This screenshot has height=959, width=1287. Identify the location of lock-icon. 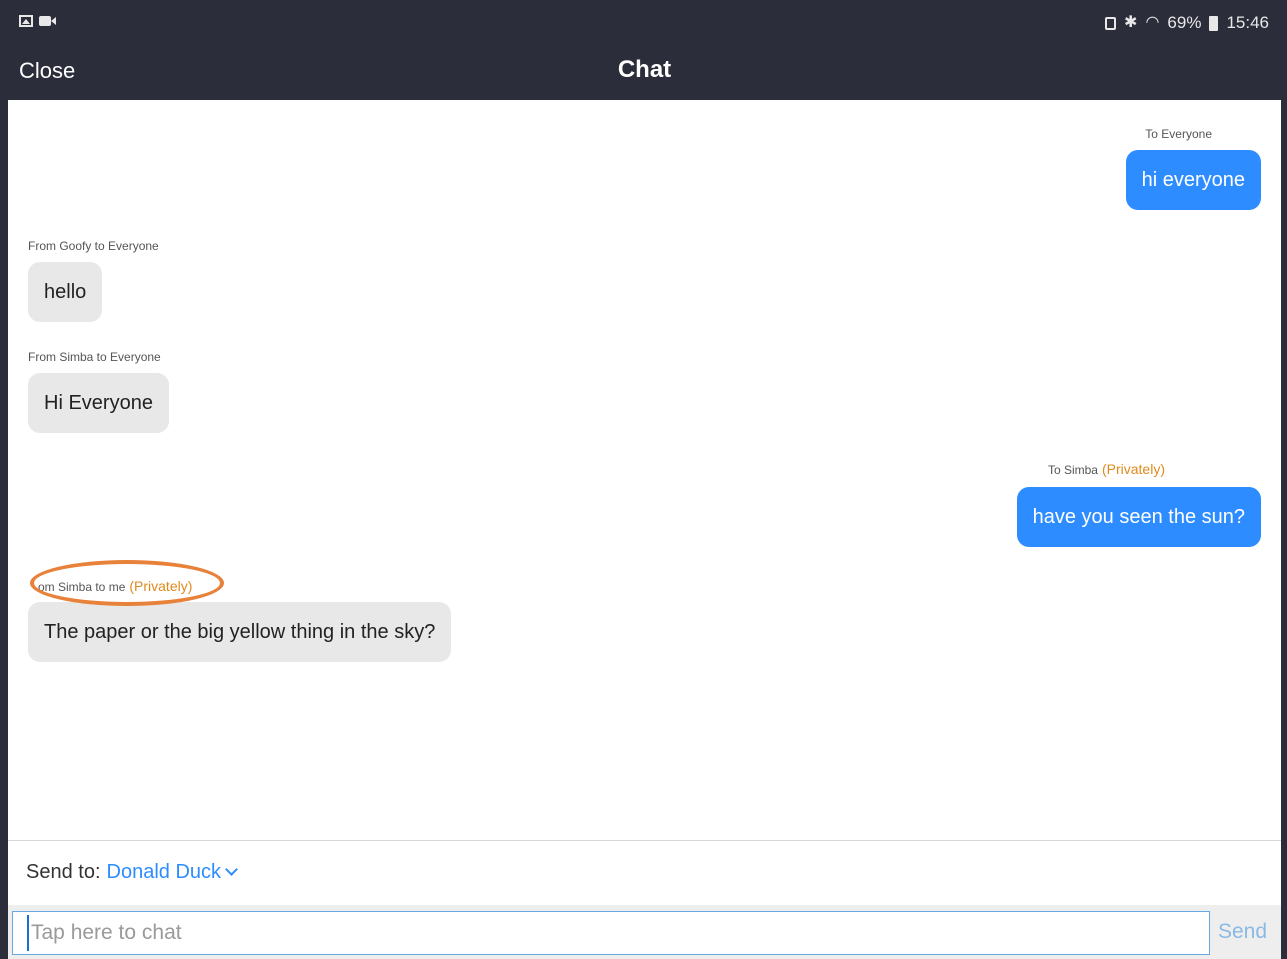
(1111, 23).